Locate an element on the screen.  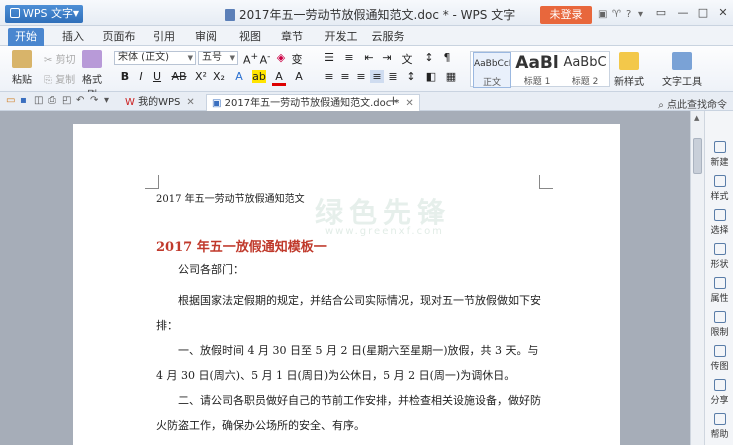
superscript-button: X² is located at coordinates (201, 76).